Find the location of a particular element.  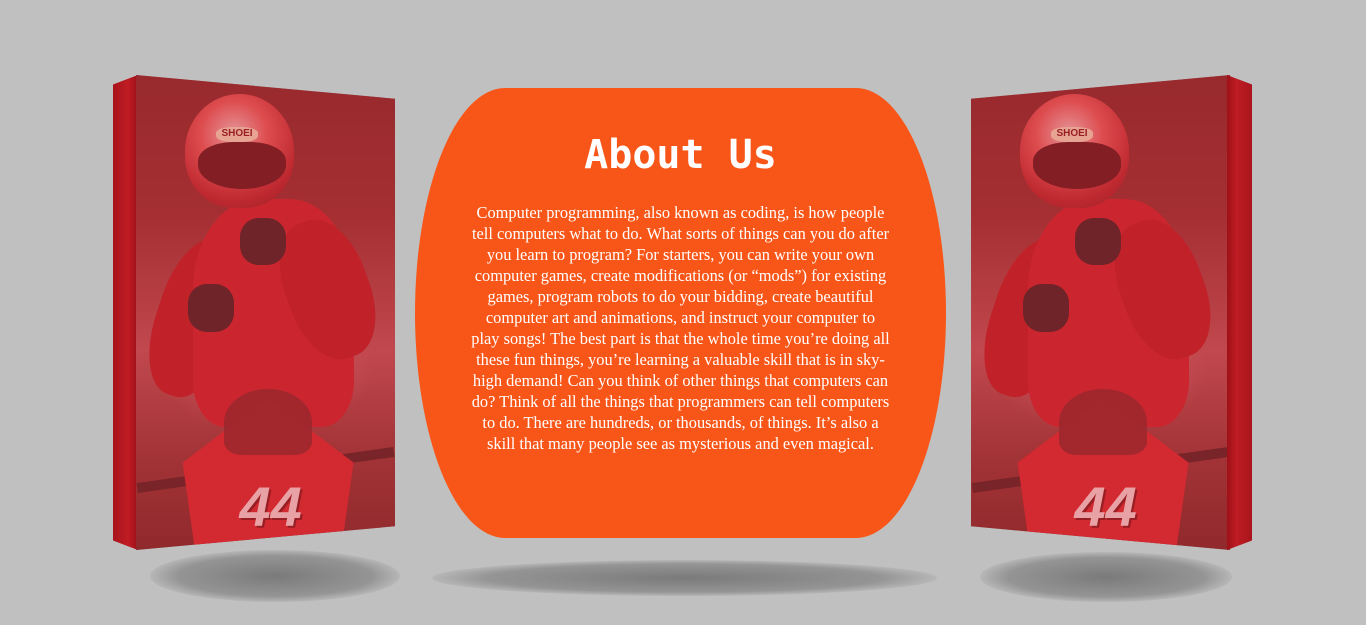

right-rider-image: SHOEI 44 is located at coordinates (1100, 312).